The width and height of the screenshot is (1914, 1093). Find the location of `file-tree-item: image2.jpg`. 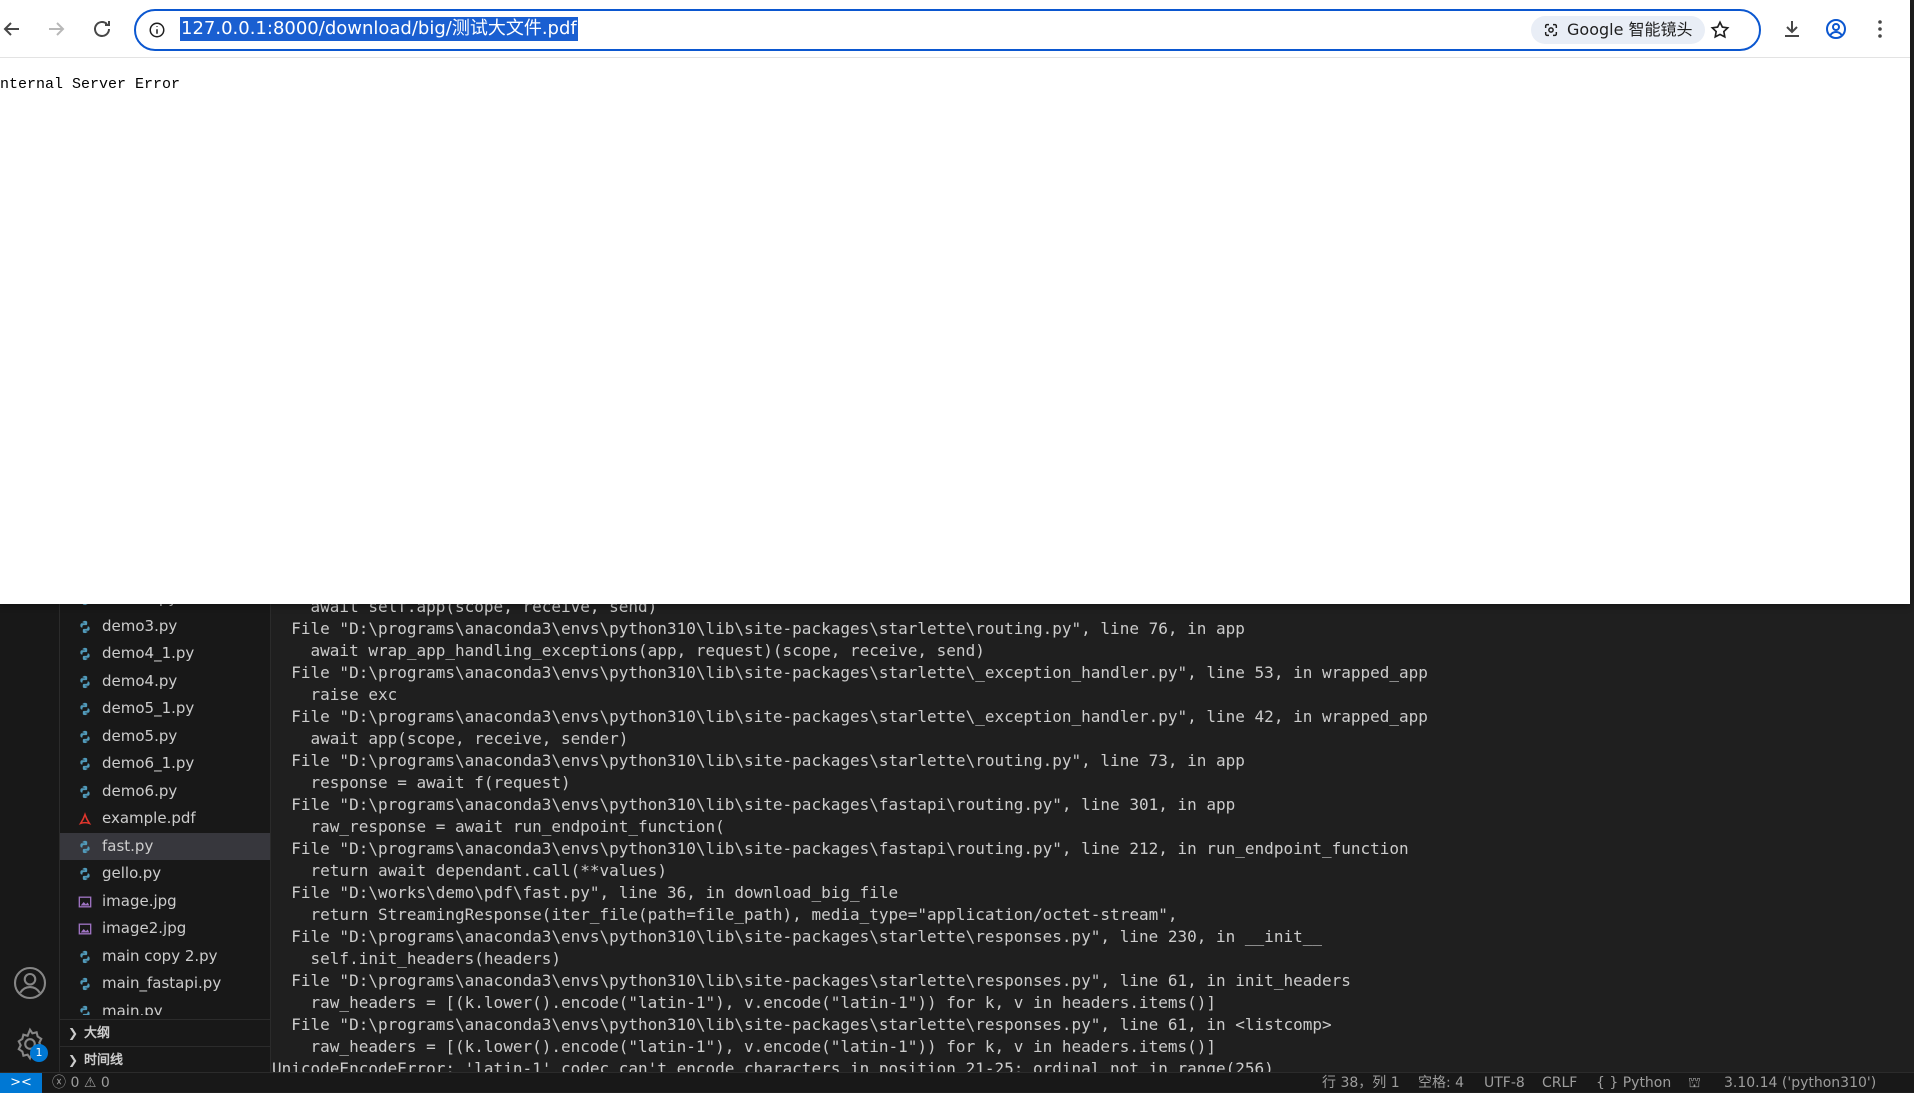

file-tree-item: image2.jpg is located at coordinates (165, 929).